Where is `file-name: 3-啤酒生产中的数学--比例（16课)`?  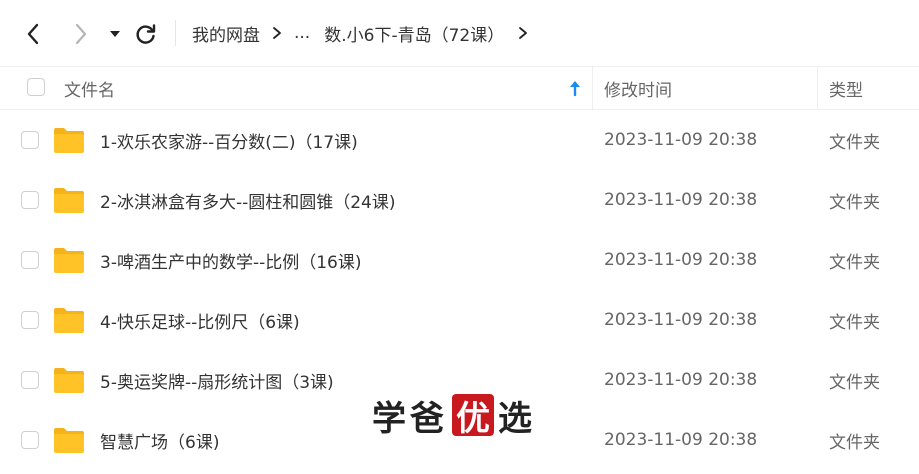 file-name: 3-啤酒生产中的数学--比例（16课) is located at coordinates (230, 260).